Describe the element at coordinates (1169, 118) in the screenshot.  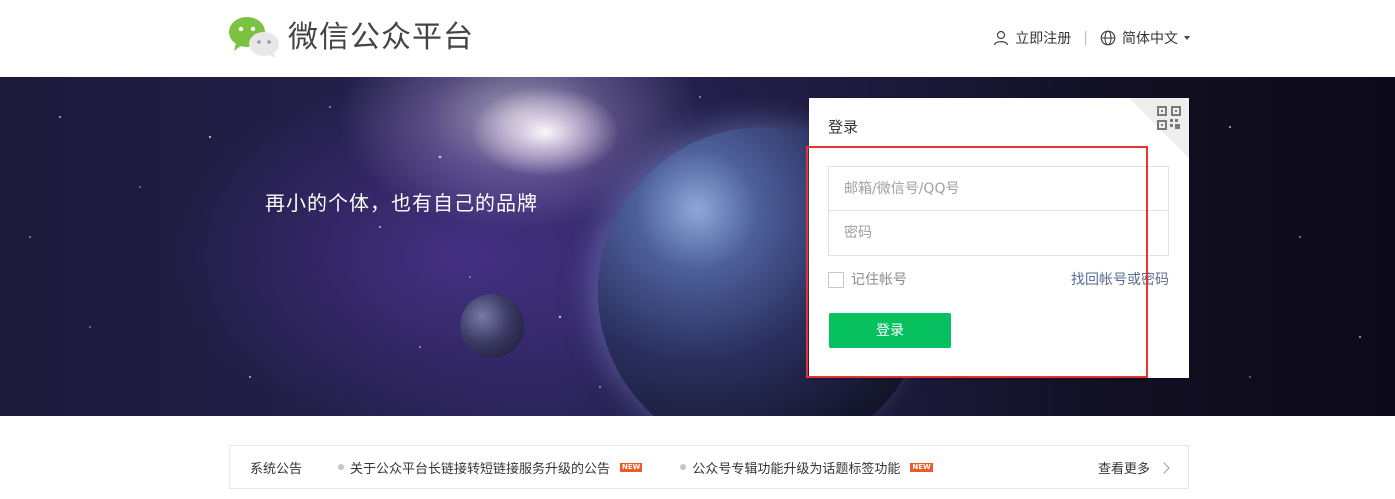
I see `qrcode-icon` at that location.